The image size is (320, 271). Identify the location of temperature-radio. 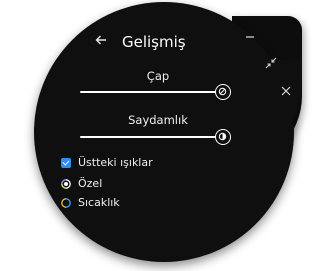
(66, 203).